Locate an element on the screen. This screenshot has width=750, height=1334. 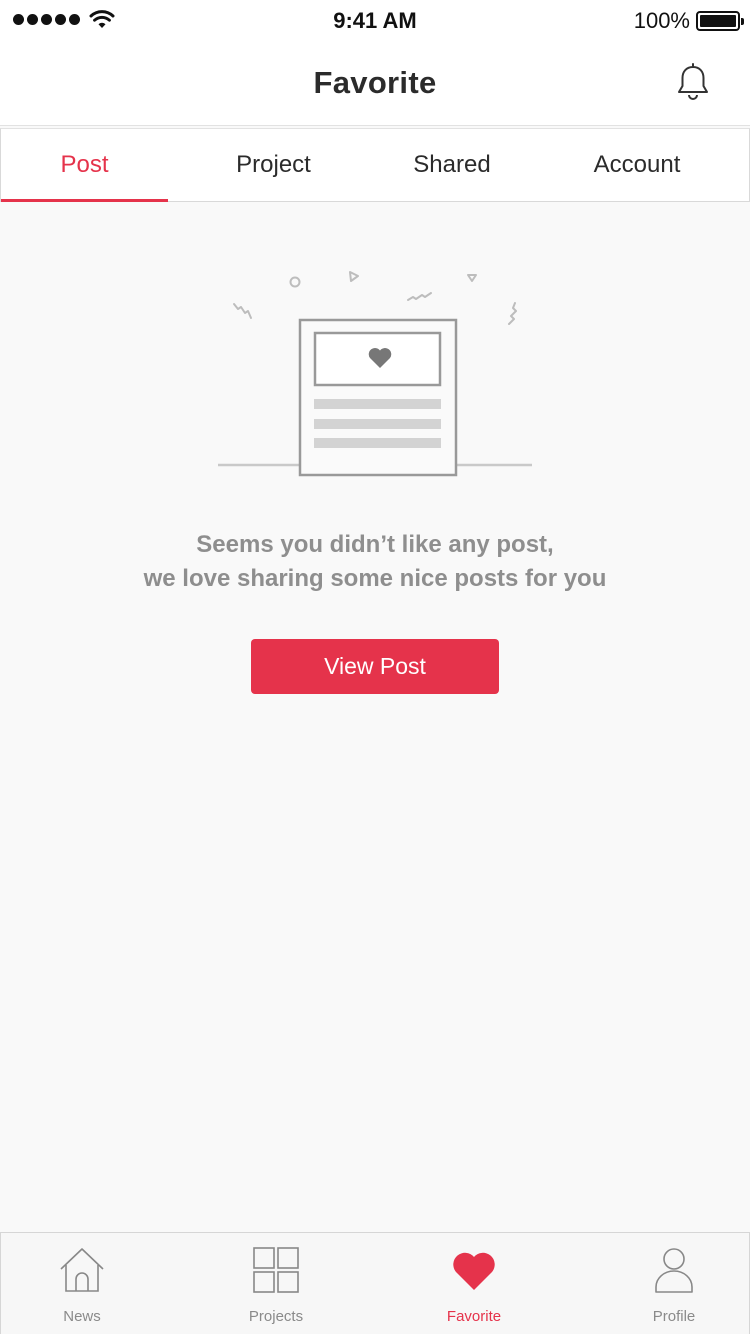
tab-bar-item-projects: Projects is located at coordinates (276, 1283).